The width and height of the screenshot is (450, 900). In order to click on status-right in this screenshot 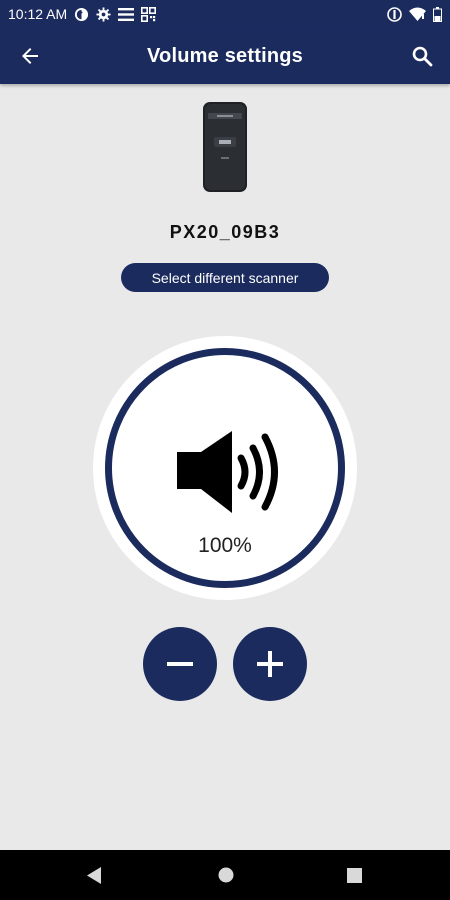, I will do `click(414, 14)`.